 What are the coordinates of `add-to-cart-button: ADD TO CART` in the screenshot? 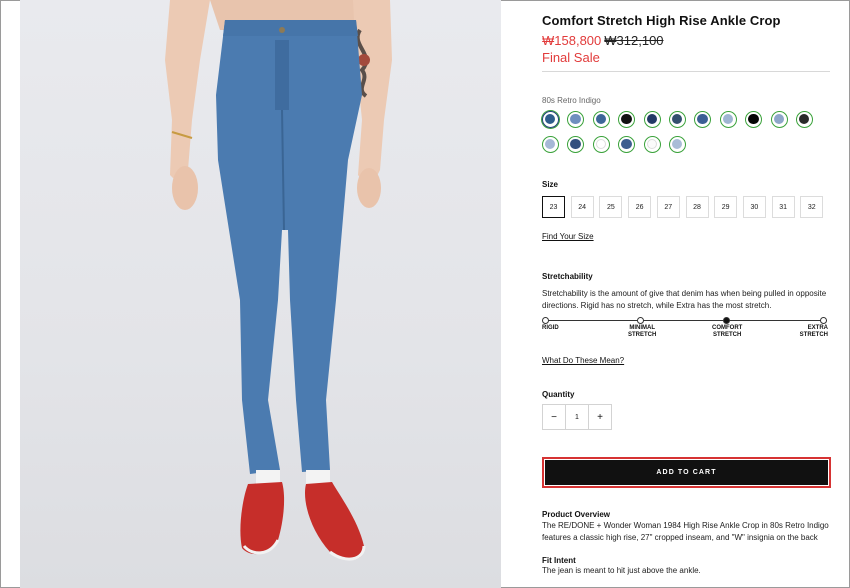 It's located at (686, 472).